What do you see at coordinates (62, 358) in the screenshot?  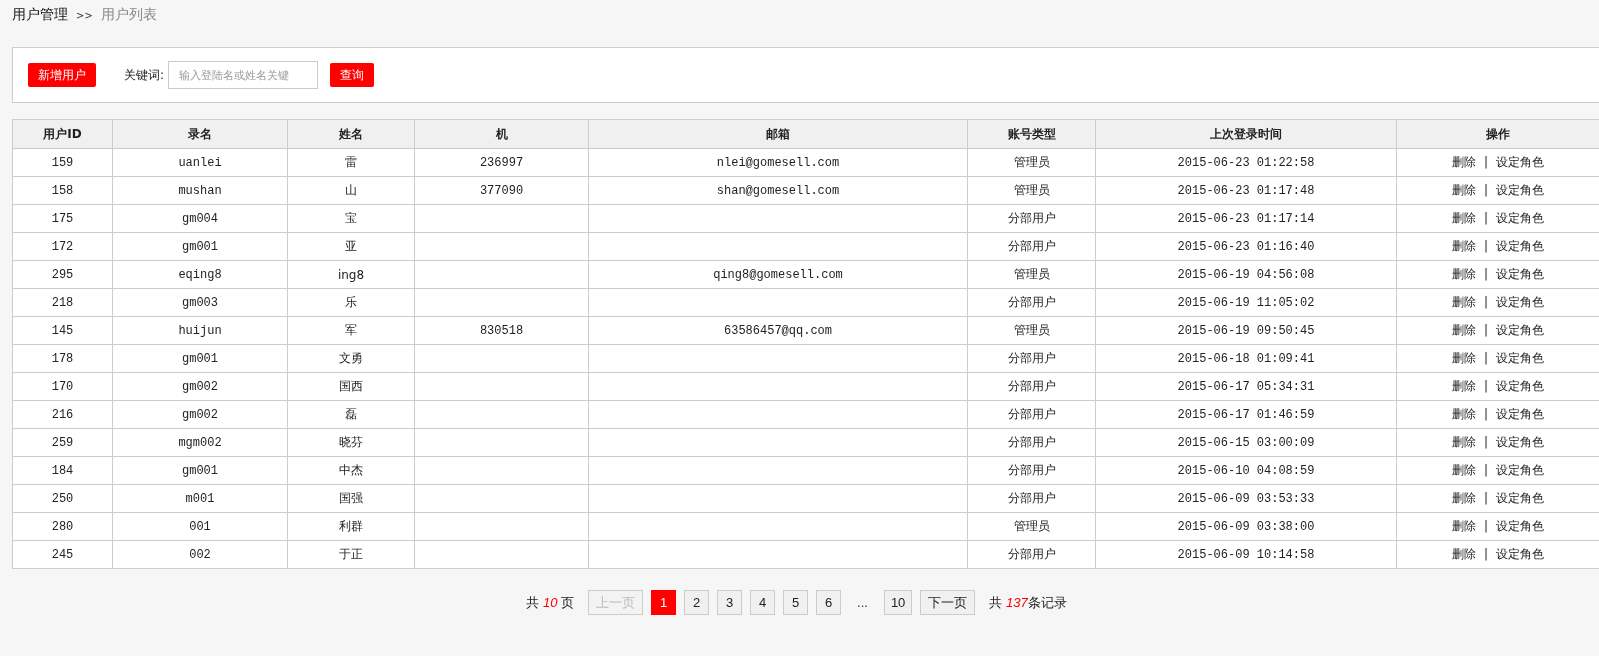 I see `table-cell: 178` at bounding box center [62, 358].